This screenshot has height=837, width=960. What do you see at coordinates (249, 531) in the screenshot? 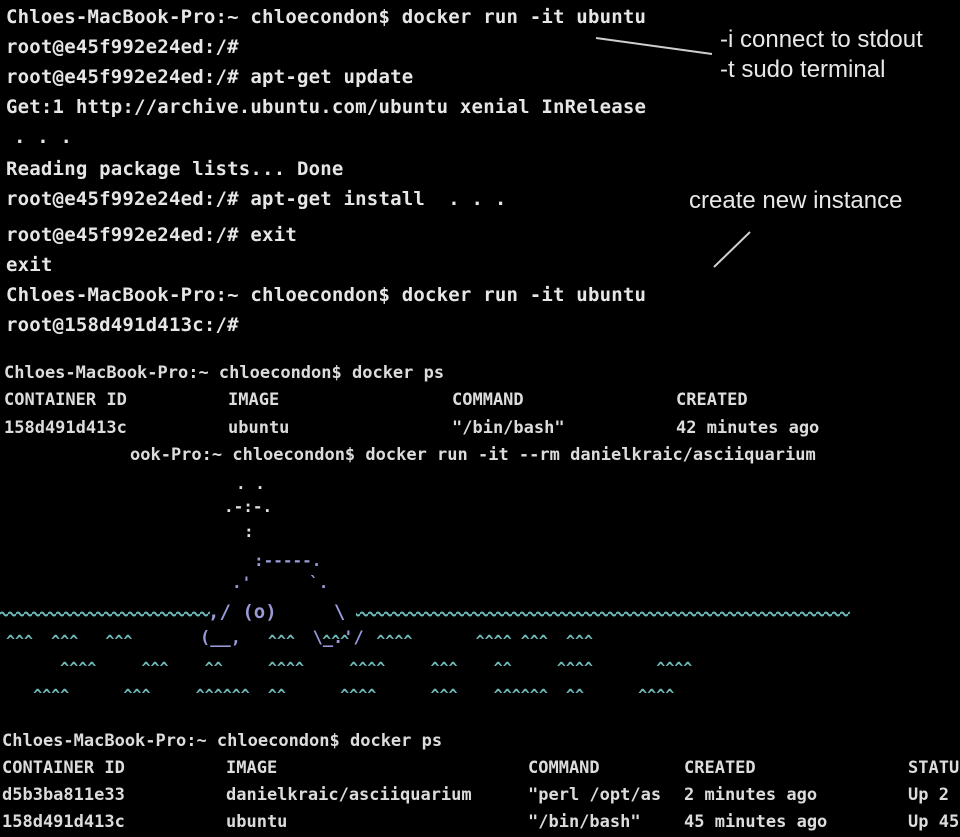
I see `whale-spout: :` at bounding box center [249, 531].